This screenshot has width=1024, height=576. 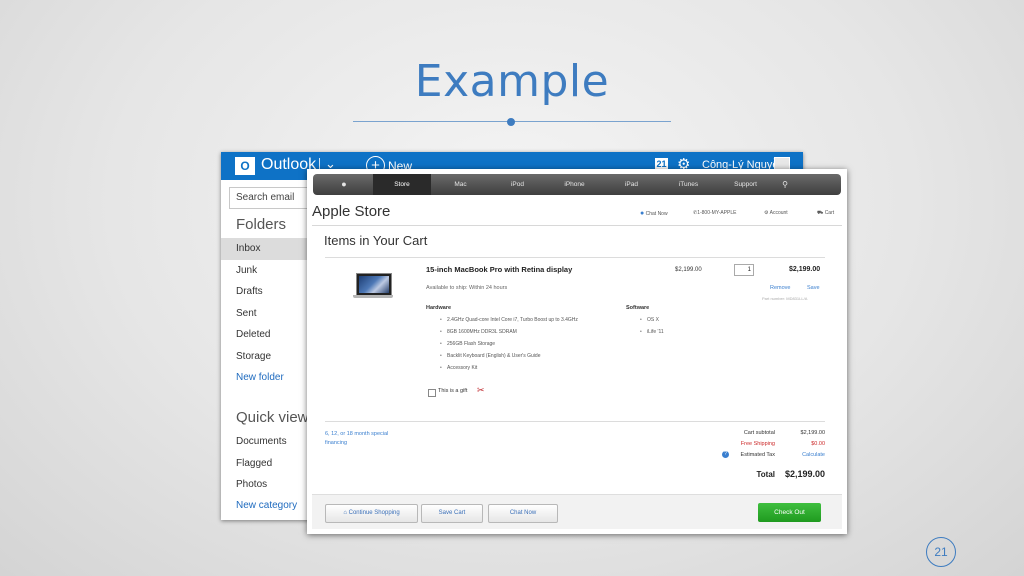 I want to click on folder-inbox: Inbox, so click(x=248, y=248).